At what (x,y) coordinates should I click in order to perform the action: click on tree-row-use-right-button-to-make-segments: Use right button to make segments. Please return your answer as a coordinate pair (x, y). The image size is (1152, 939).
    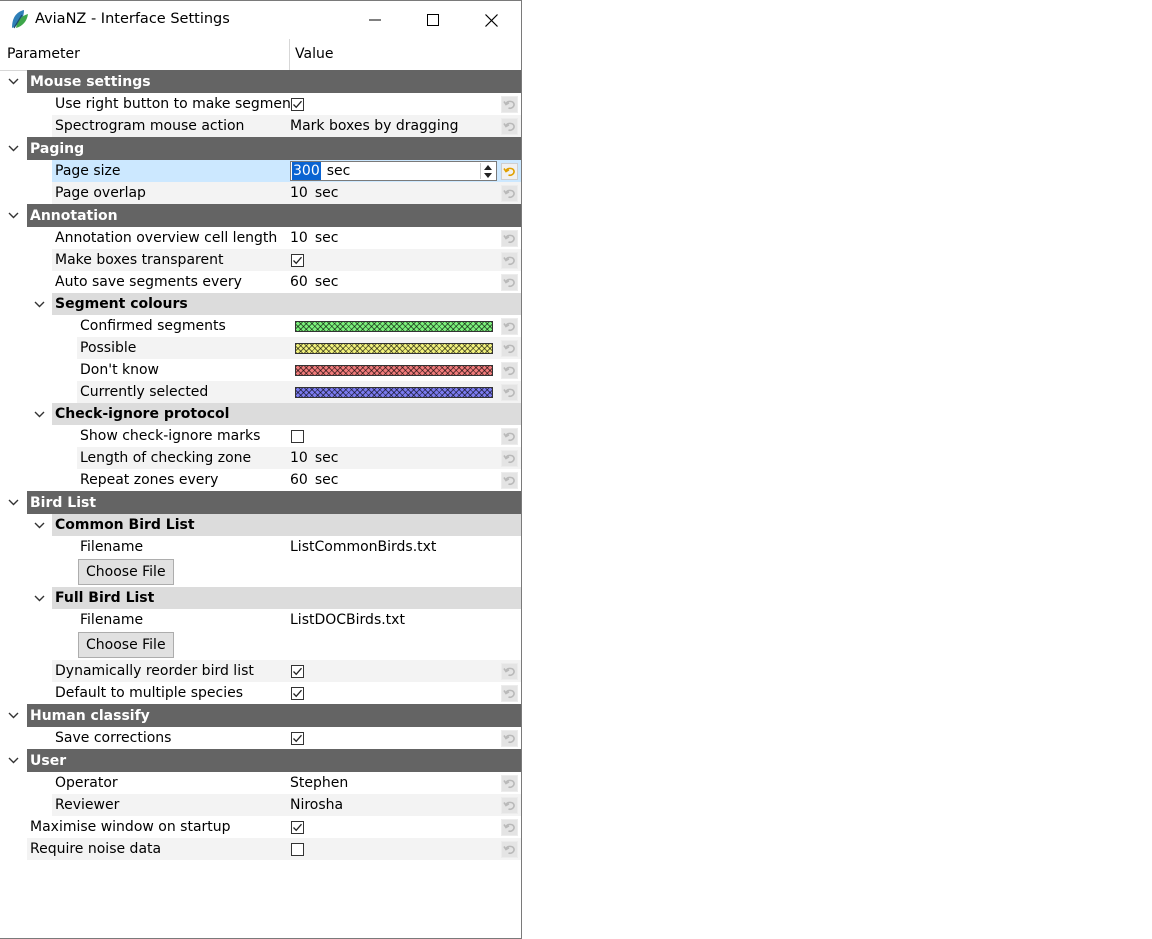
    Looking at the image, I should click on (260, 104).